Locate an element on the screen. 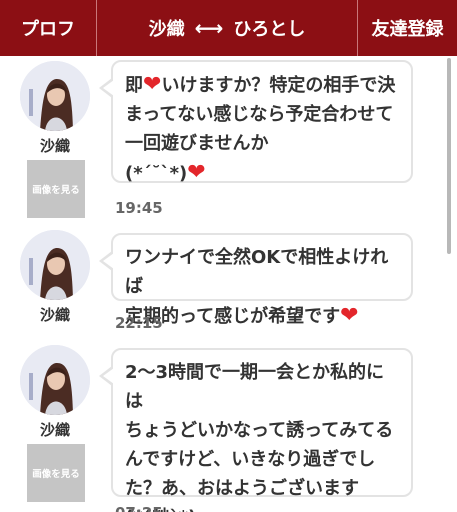  exchange-arrow-icon: ⟷ is located at coordinates (209, 28).